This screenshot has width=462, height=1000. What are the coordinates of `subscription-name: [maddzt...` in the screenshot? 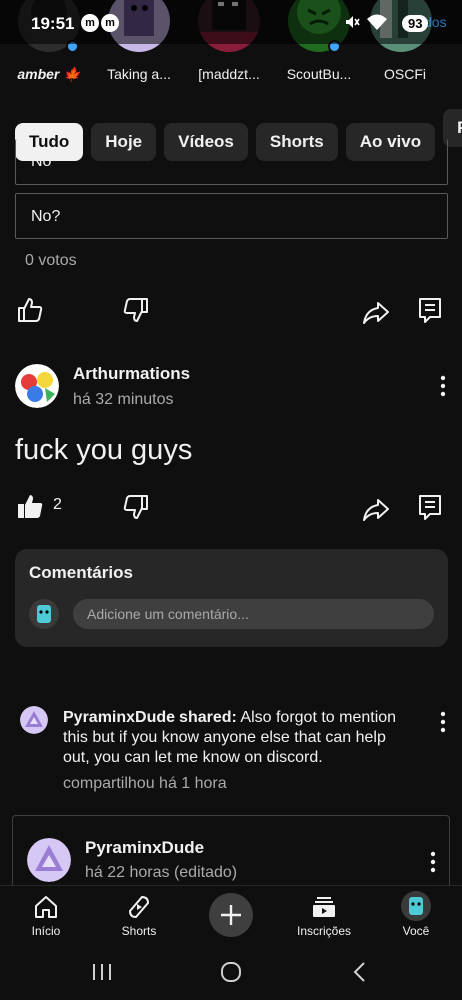 It's located at (229, 74).